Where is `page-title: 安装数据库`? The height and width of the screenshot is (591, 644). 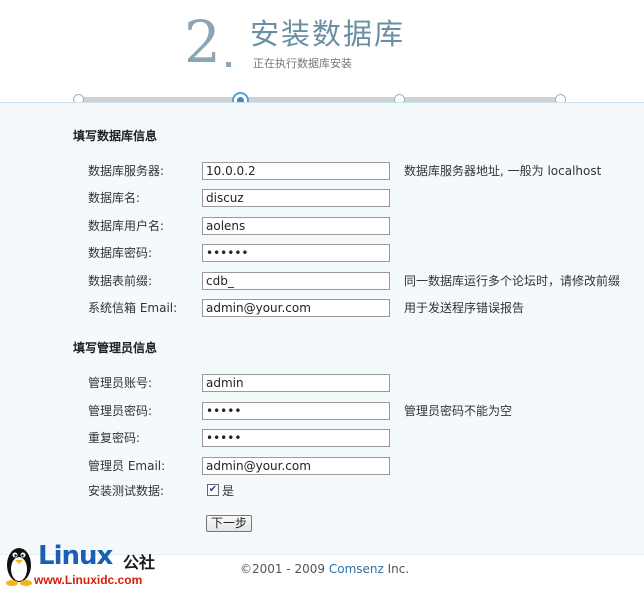 page-title: 安装数据库 is located at coordinates (328, 34).